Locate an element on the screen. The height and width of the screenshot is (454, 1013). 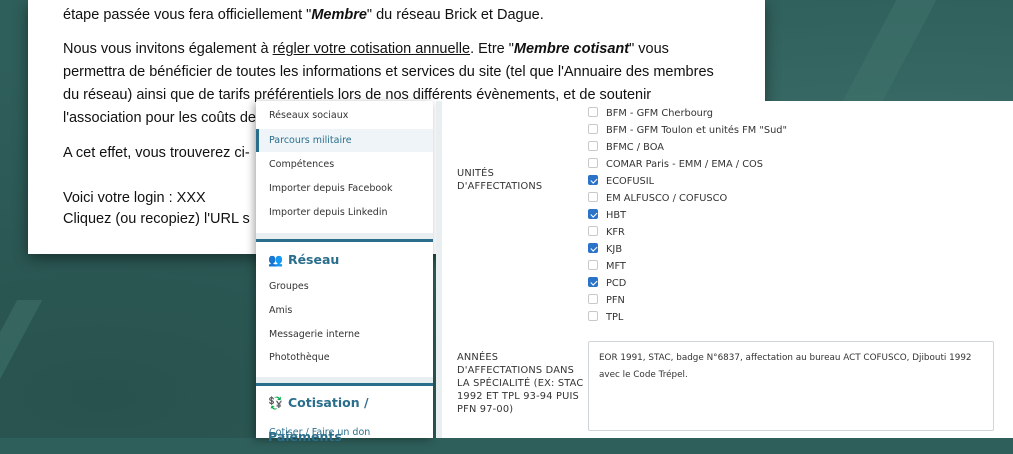
sidebar-item-parcours-militaire: Parcours militaire is located at coordinates (344, 140).